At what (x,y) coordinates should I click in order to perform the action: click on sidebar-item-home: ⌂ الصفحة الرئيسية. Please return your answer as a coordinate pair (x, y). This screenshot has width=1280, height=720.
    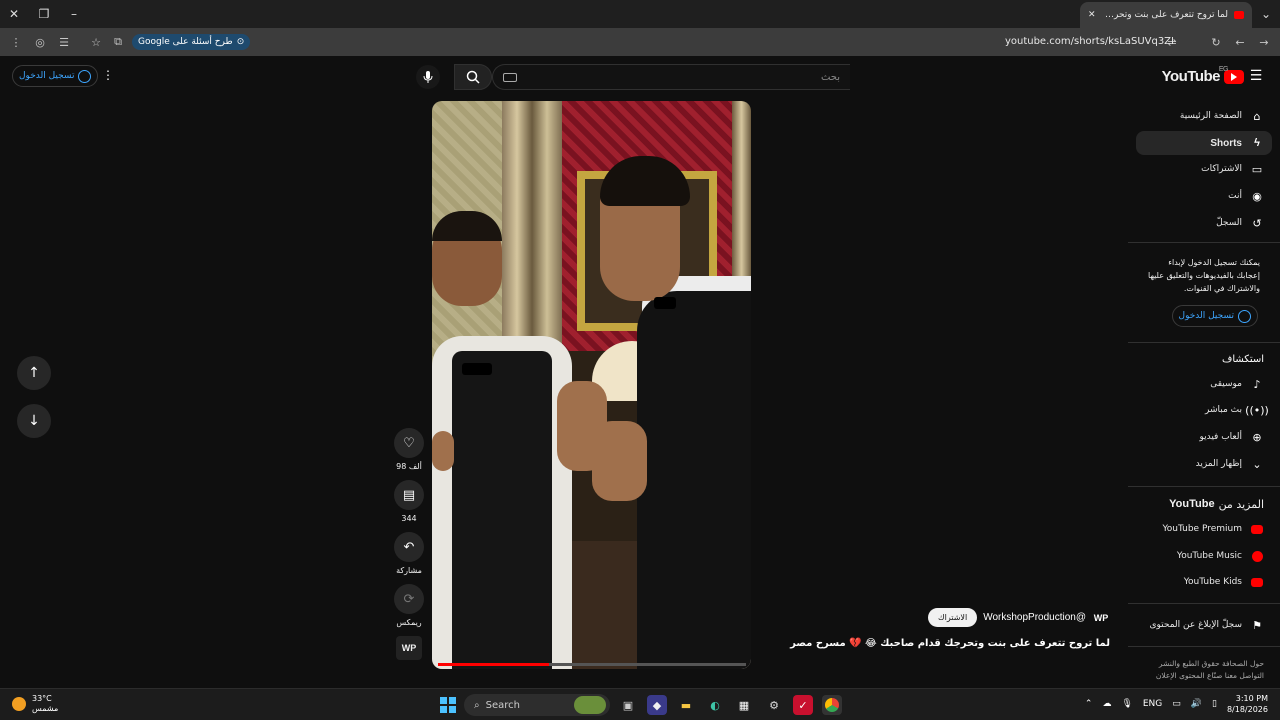
    Looking at the image, I should click on (1204, 116).